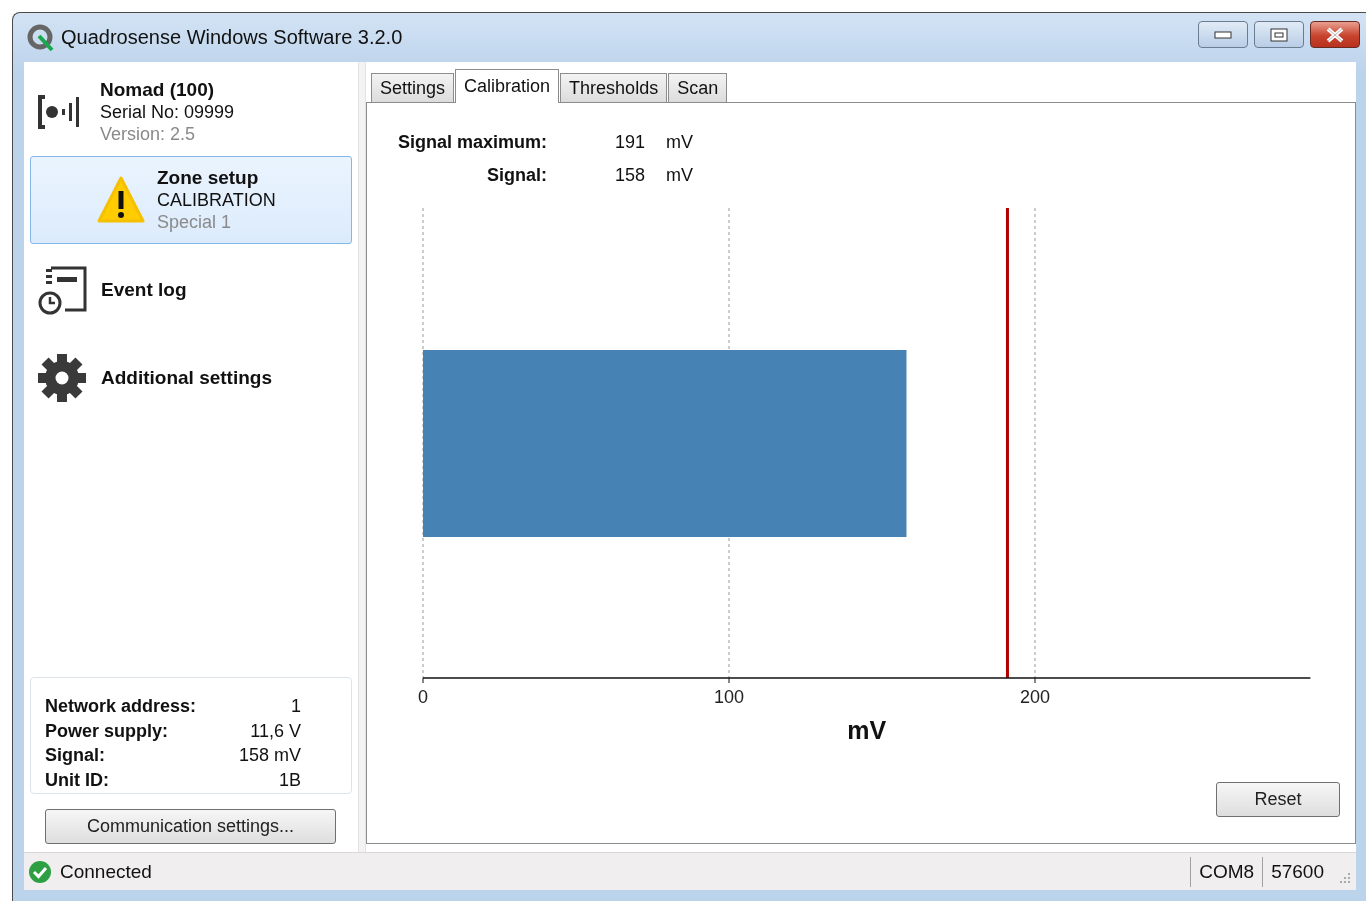  Describe the element at coordinates (614, 87) in the screenshot. I see `tab: Thresholds` at that location.